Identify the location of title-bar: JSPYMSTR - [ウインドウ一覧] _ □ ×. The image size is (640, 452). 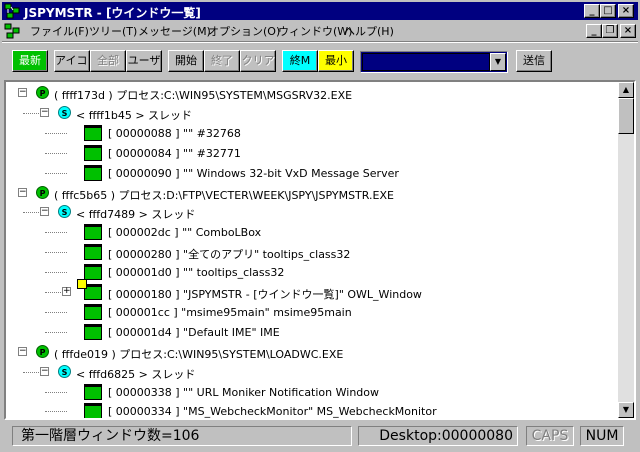
(320, 11).